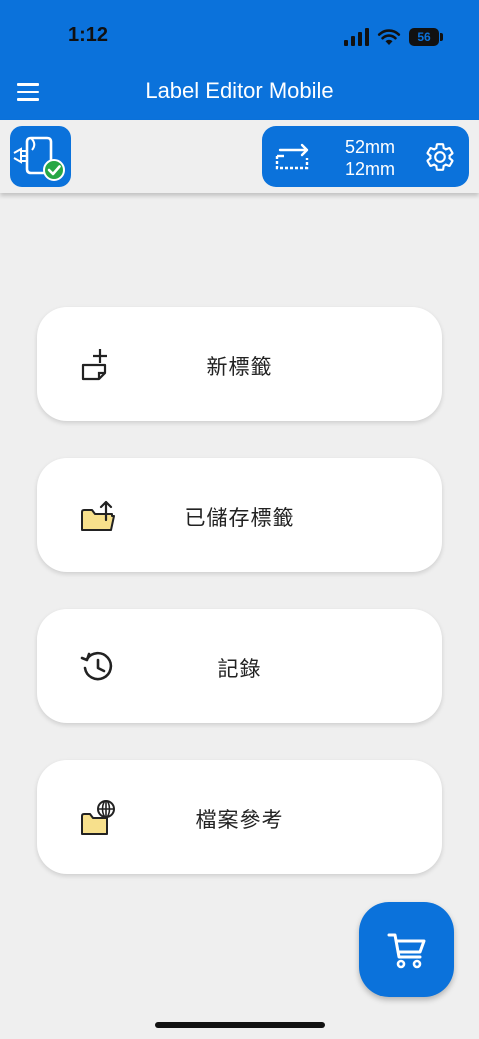  What do you see at coordinates (239, 90) in the screenshot?
I see `page-title: Label Editor Mobile` at bounding box center [239, 90].